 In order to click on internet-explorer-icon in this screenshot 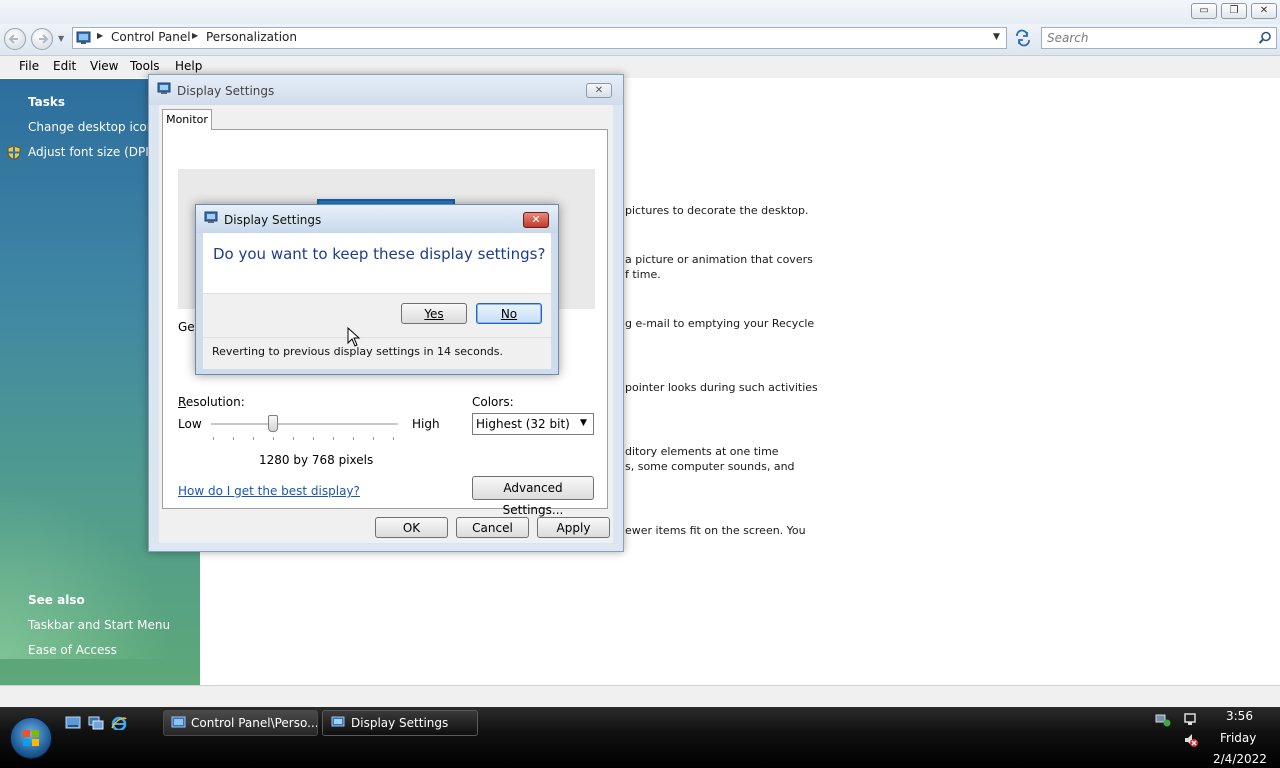, I will do `click(119, 723)`.